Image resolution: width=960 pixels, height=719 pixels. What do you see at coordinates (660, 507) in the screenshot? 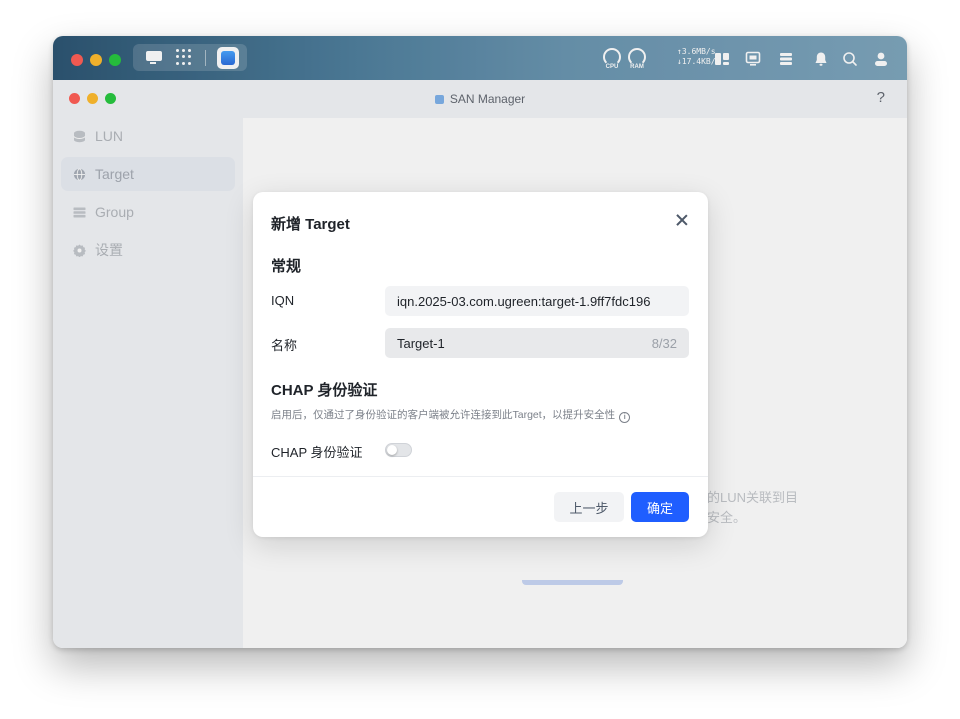
I see `confirm-button: 确定` at bounding box center [660, 507].